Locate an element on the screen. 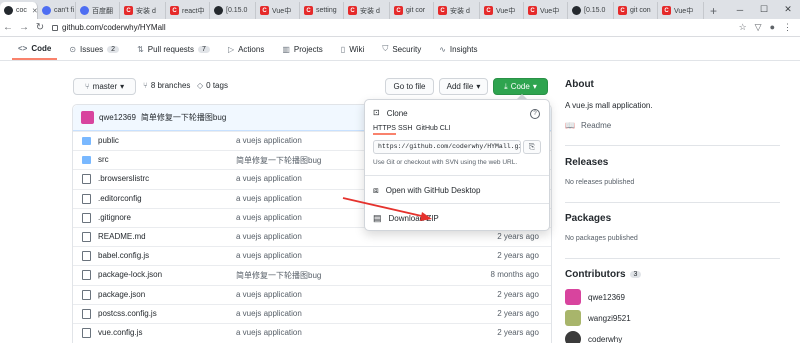 This screenshot has width=800, height=343. tab-security: ⛉ Security is located at coordinates (401, 49).